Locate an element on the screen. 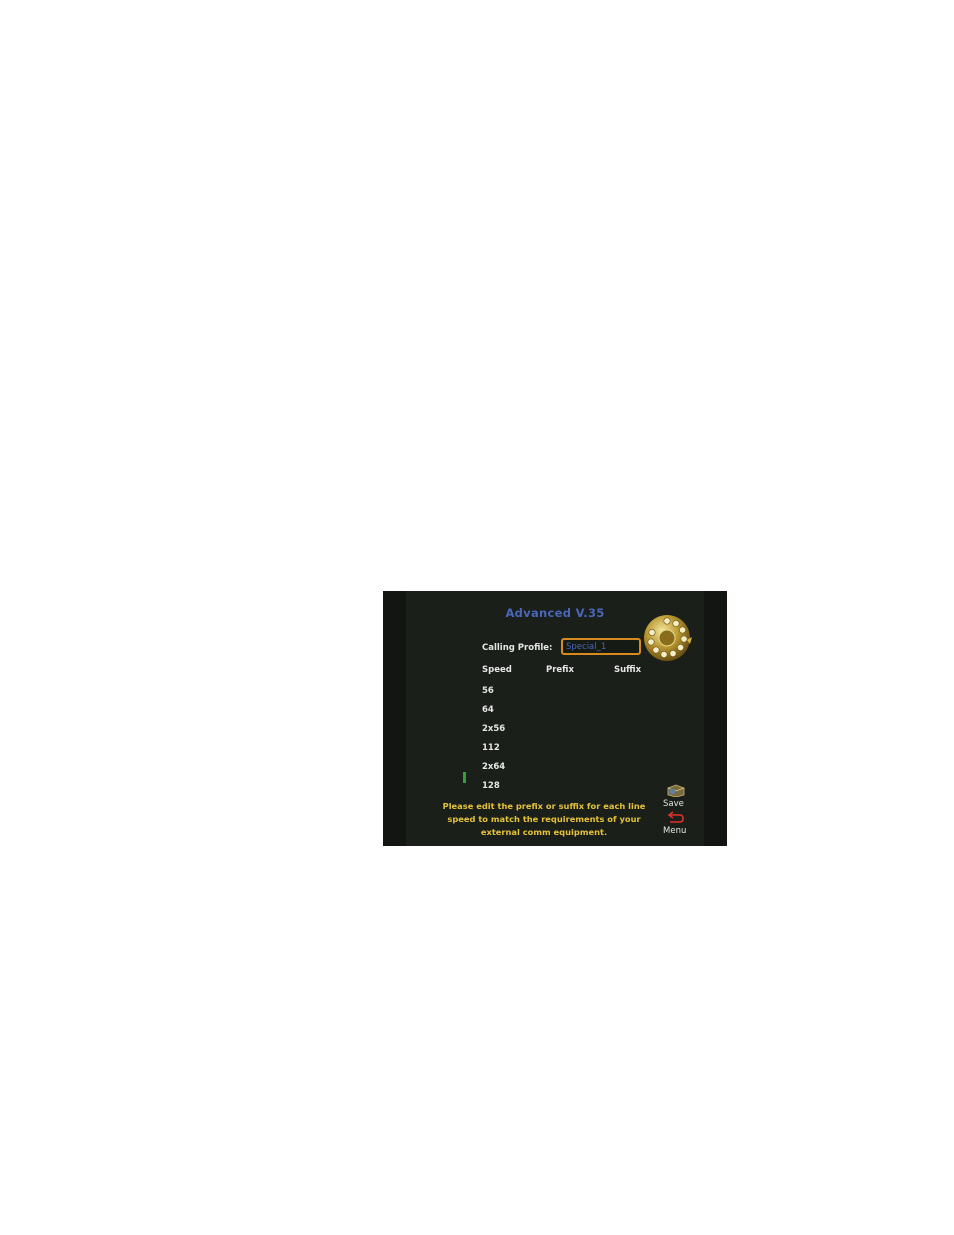 The height and width of the screenshot is (1235, 954). speed-column-header: Speed is located at coordinates (497, 670).